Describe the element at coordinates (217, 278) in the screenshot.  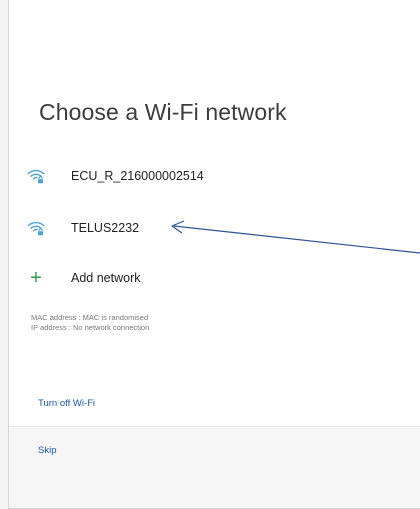
I see `add-network-button: + Add network` at that location.